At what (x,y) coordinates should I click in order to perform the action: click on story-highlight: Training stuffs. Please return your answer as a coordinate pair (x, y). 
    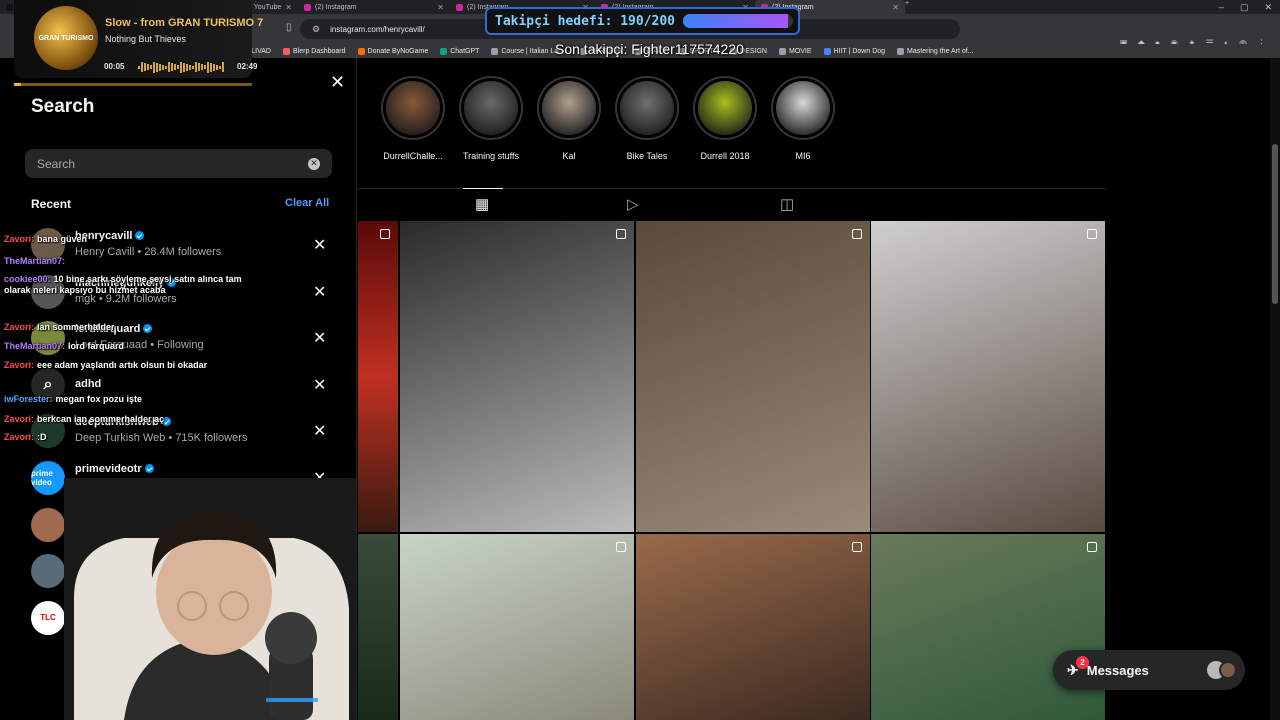
    Looking at the image, I should click on (491, 118).